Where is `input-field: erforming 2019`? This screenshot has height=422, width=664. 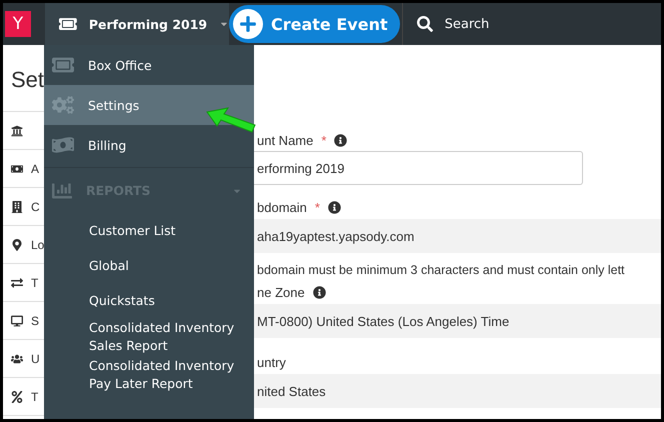 input-field: erforming 2019 is located at coordinates (417, 168).